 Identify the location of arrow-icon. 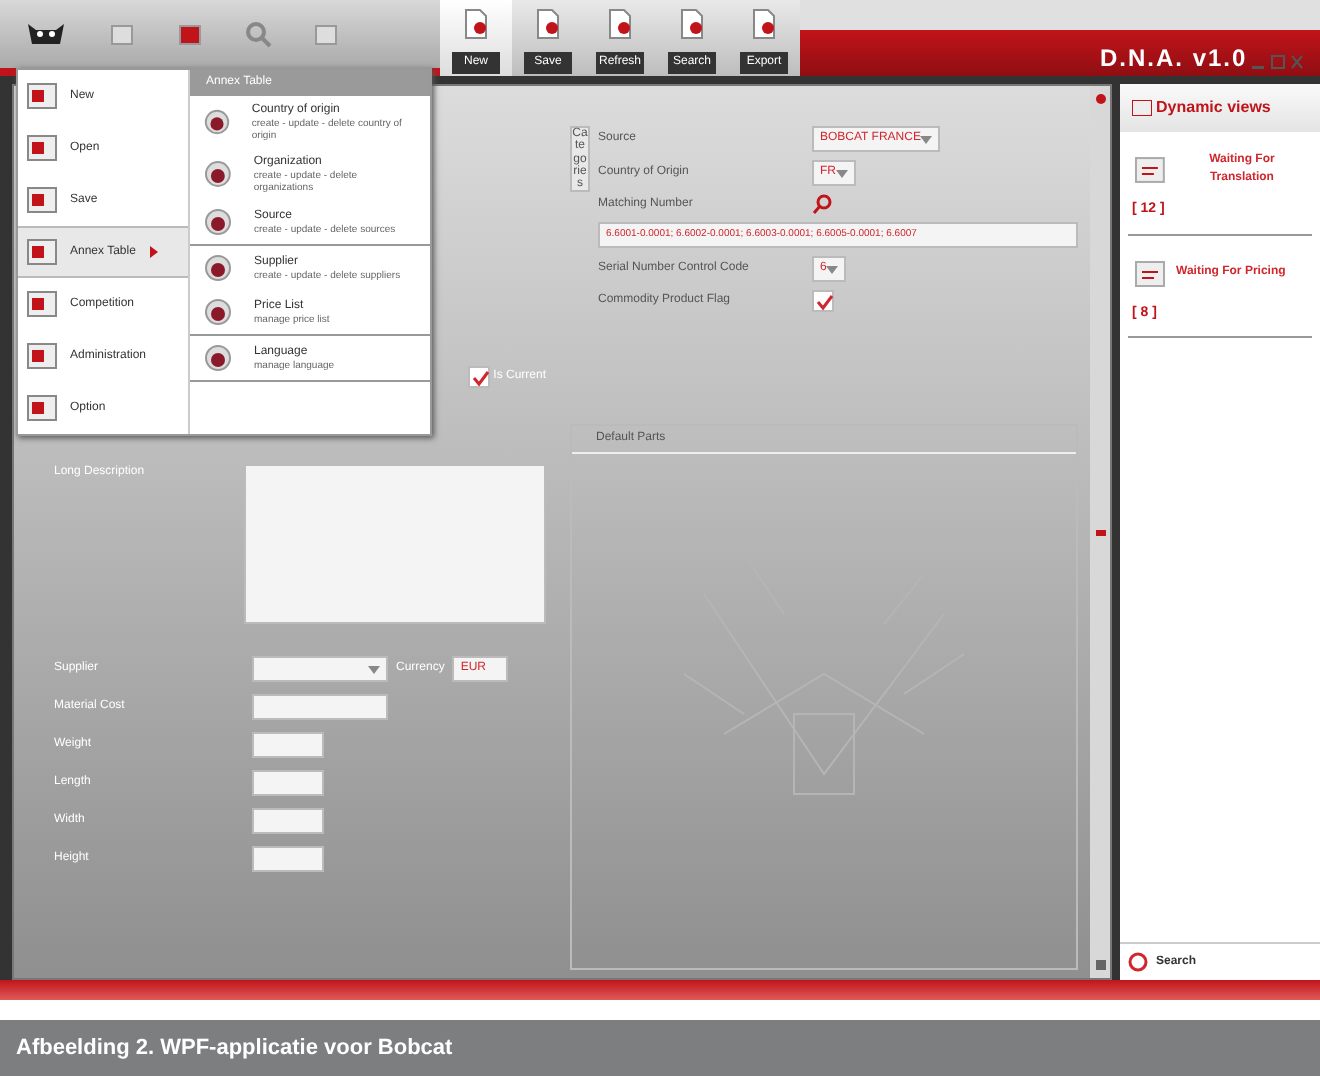
(153, 252).